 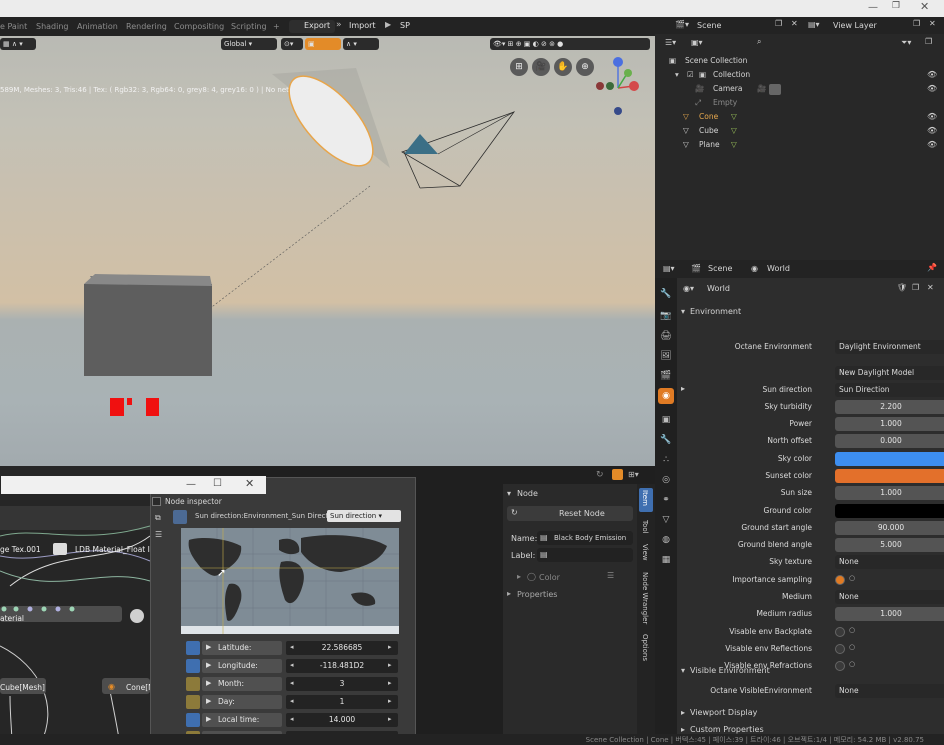 What do you see at coordinates (600, 475) in the screenshot?
I see `refresh-icon: ↻` at bounding box center [600, 475].